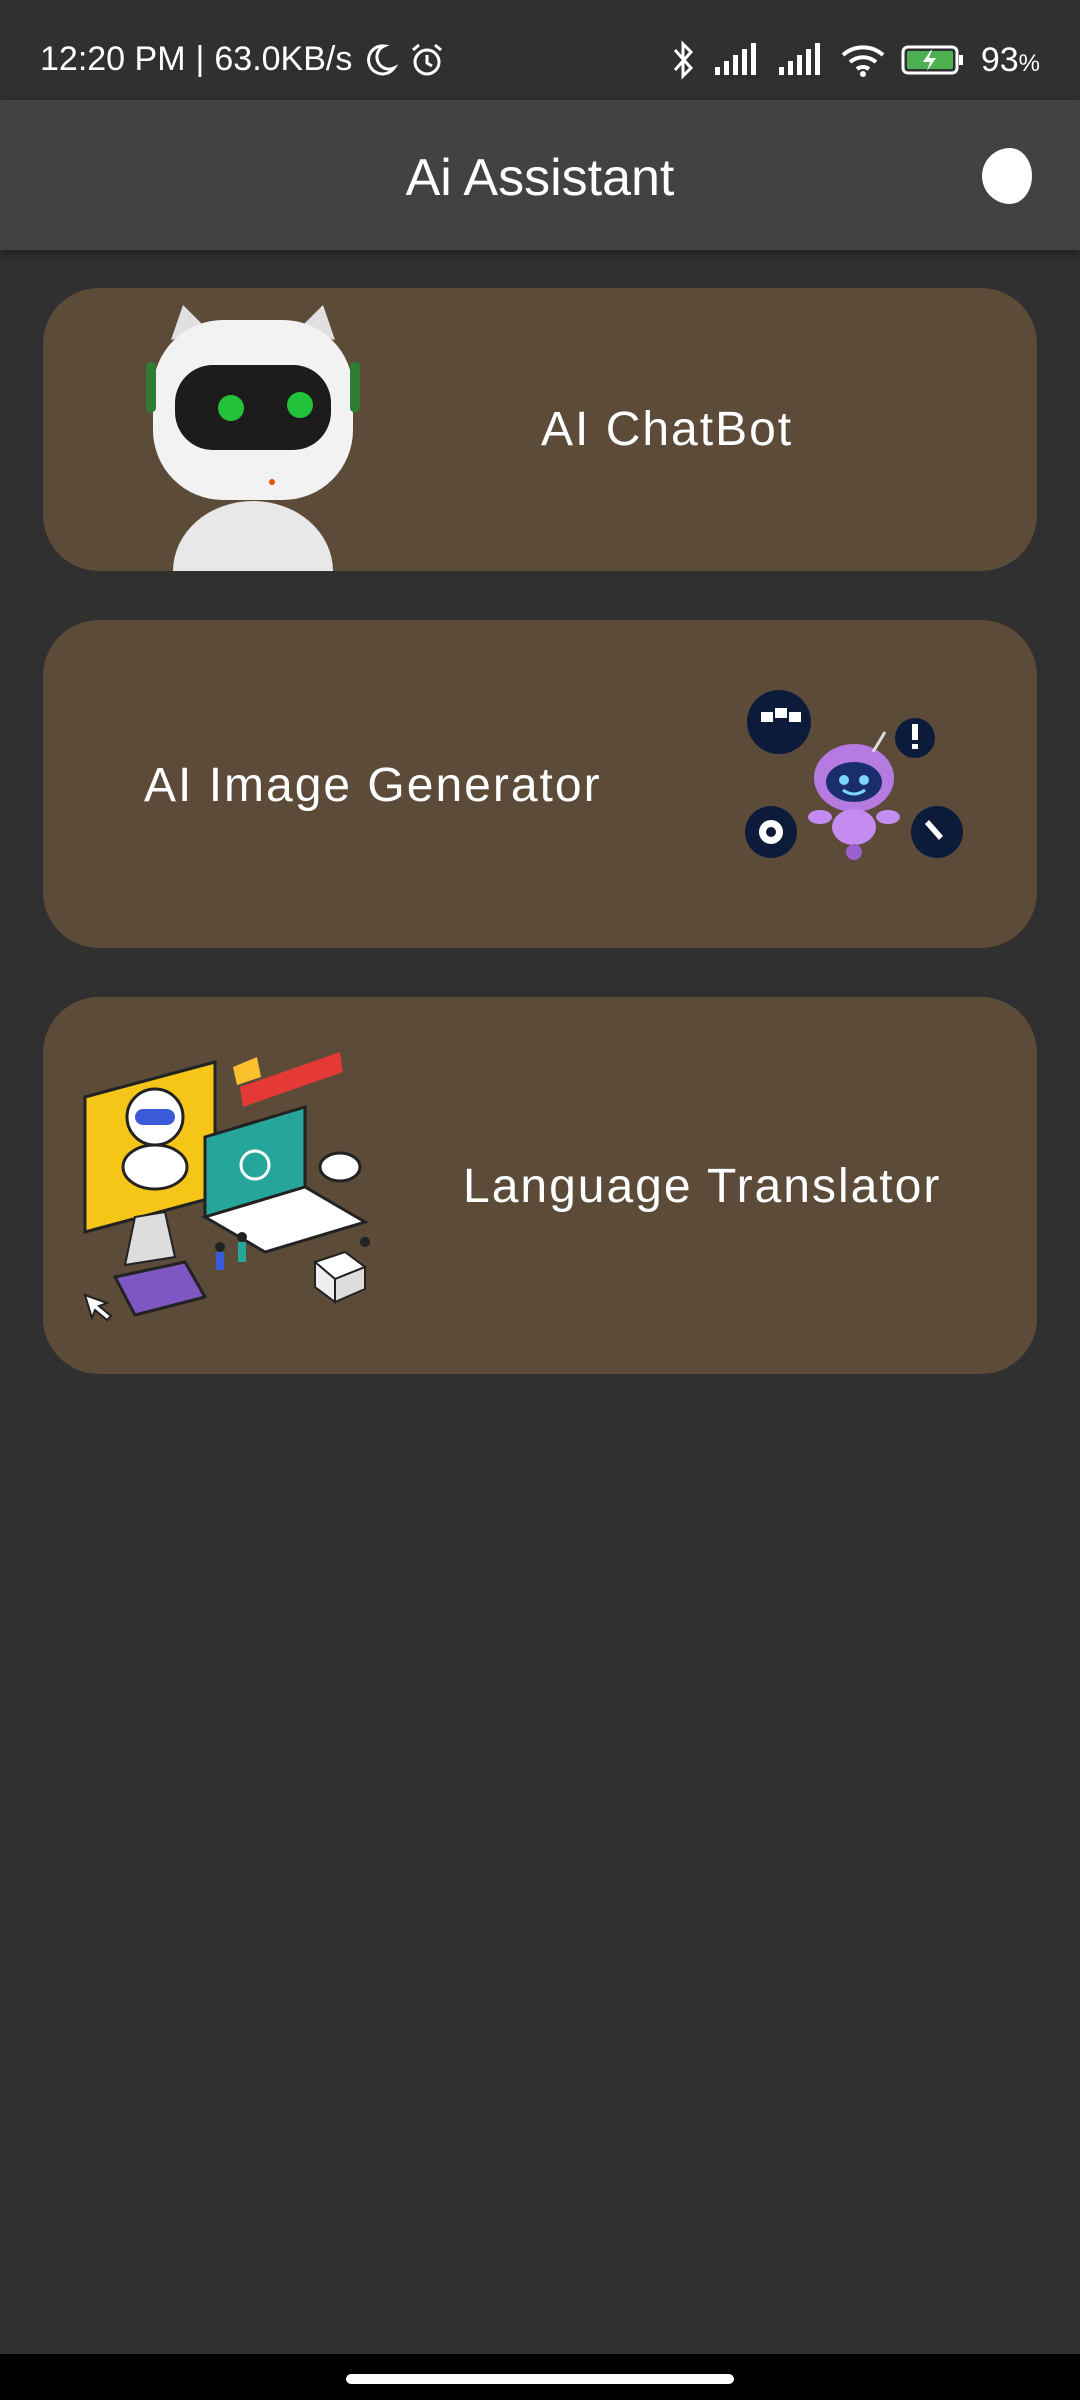 The image size is (1080, 2400). I want to click on ai-chatbot-card: AI ChatBot, so click(540, 429).